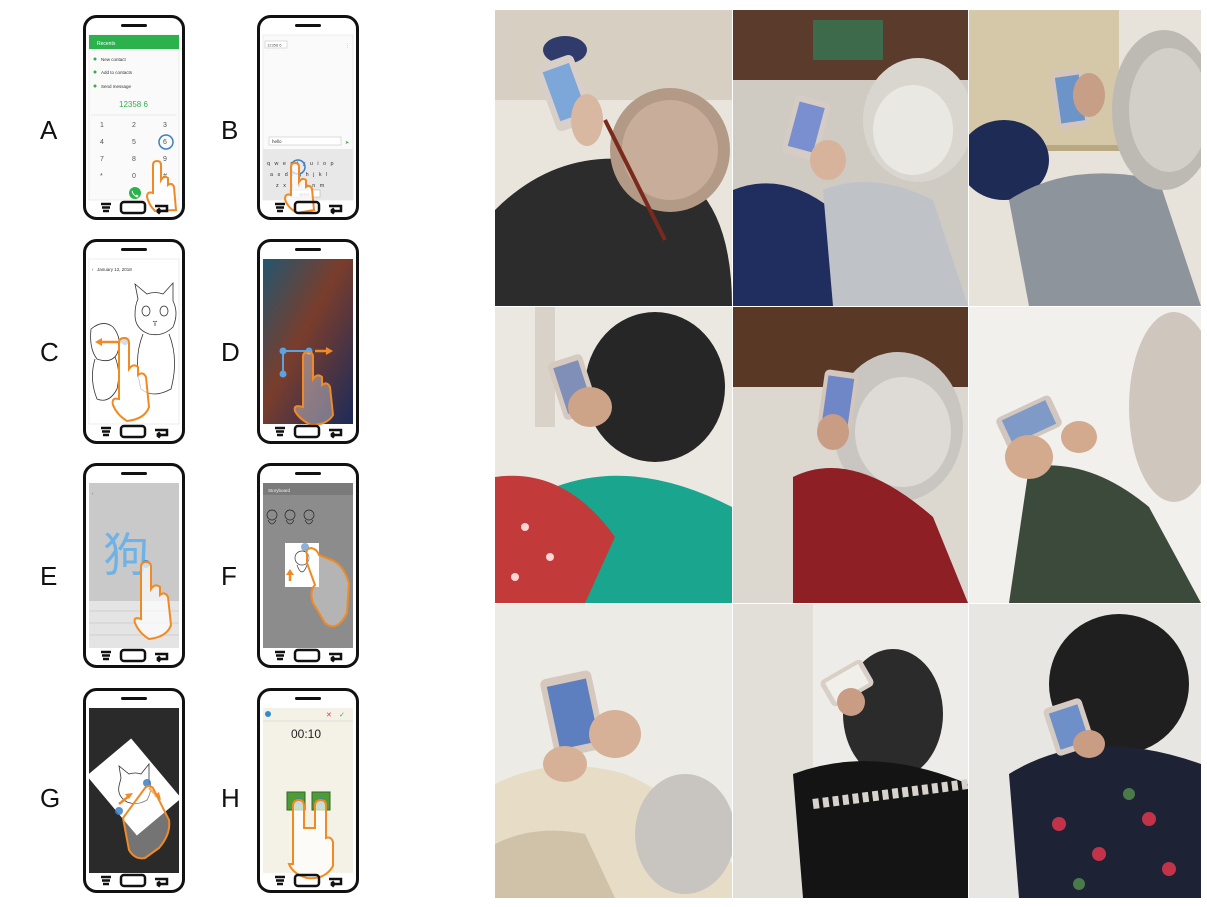 The height and width of the screenshot is (907, 1207). Describe the element at coordinates (308, 341) in the screenshot. I see `phone-d-pattern-lock` at that location.